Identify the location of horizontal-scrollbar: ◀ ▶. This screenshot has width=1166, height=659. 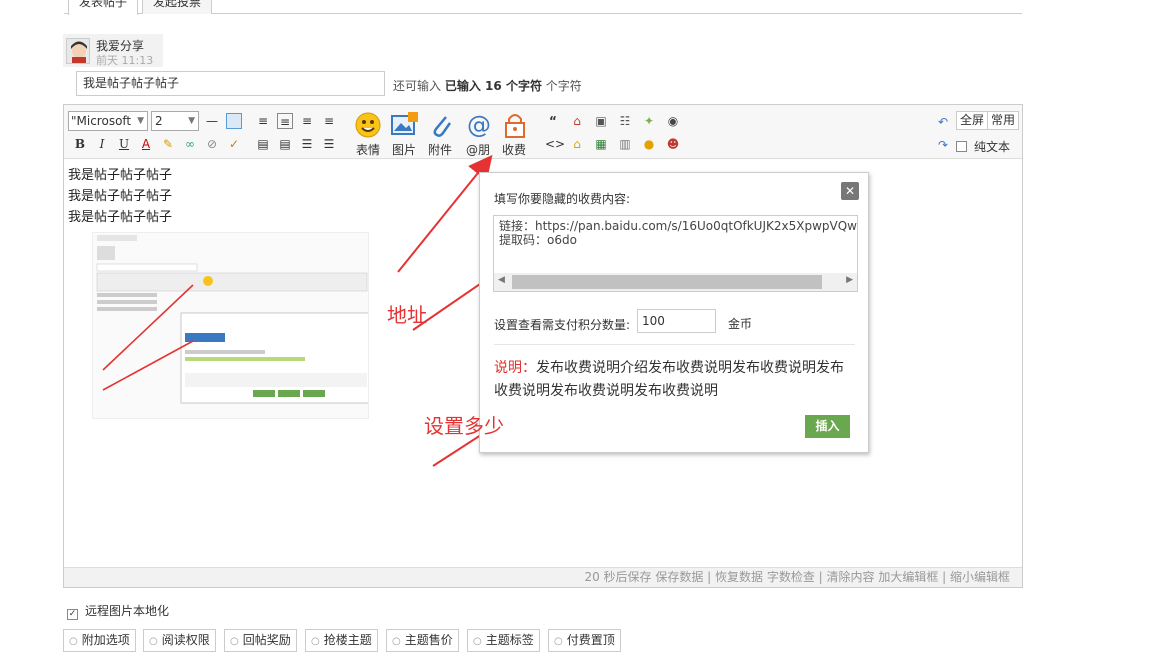
(675, 282).